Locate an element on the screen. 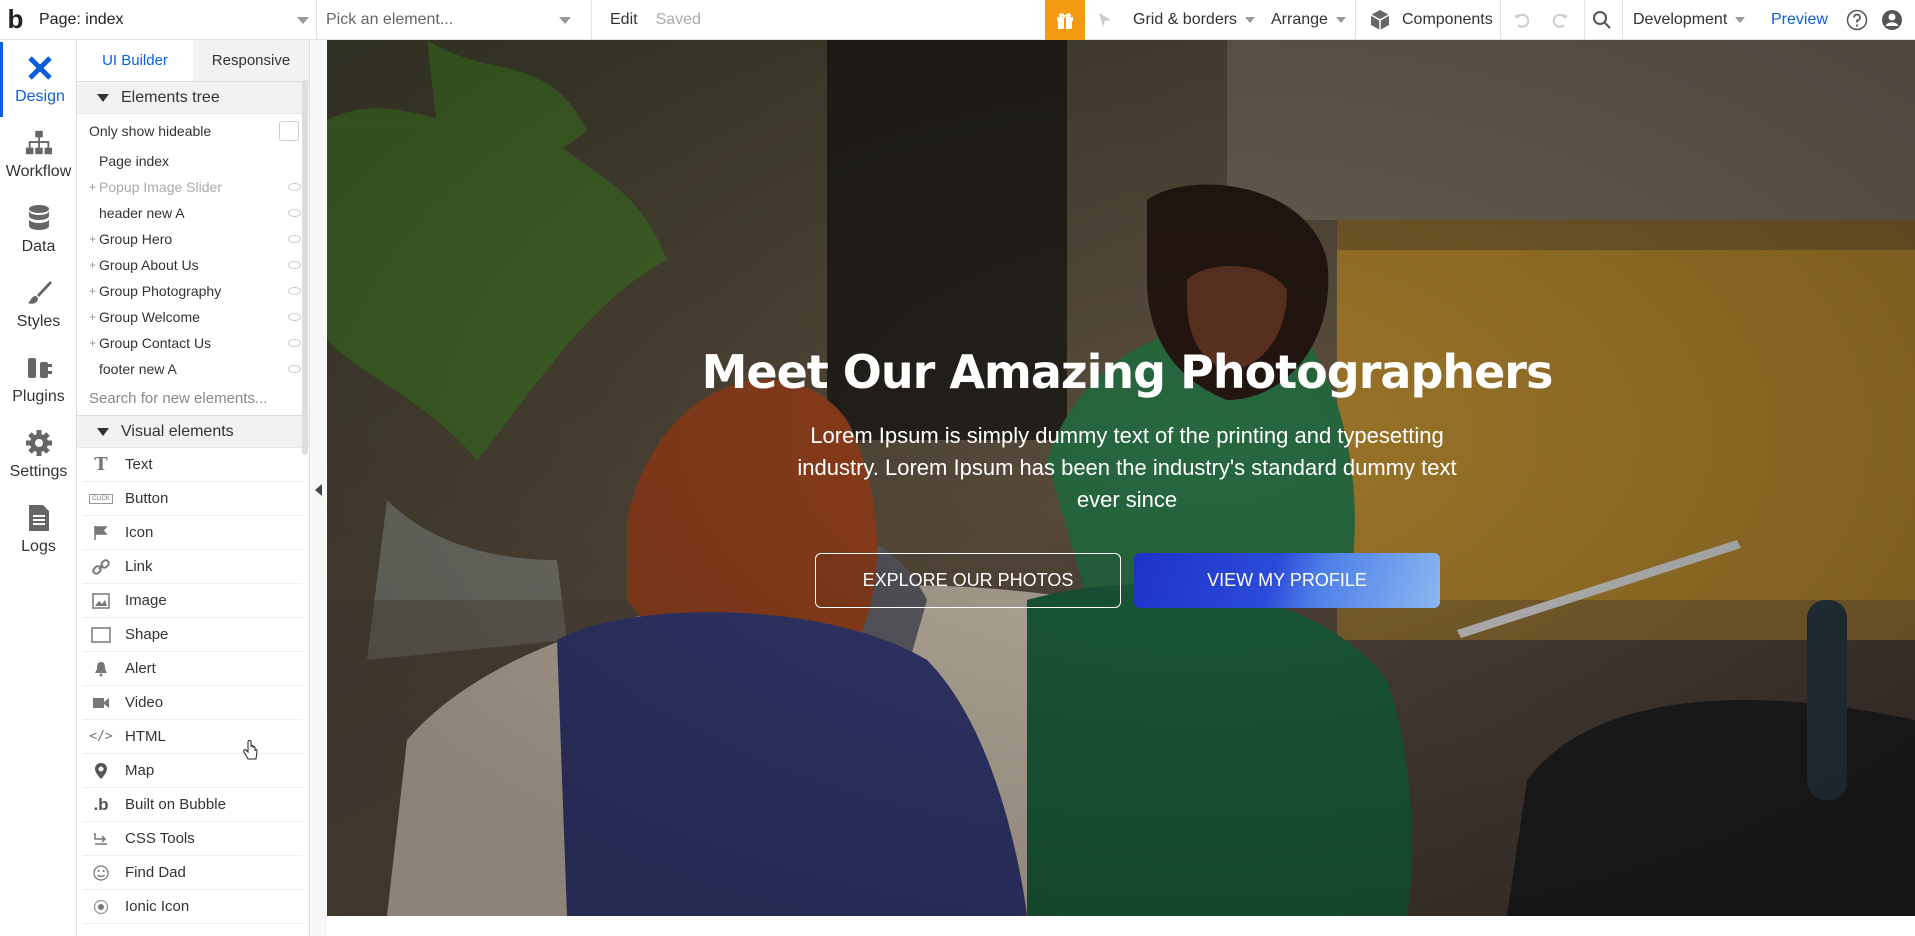 The image size is (1915, 936). visual-element-item: Map is located at coordinates (193, 771).